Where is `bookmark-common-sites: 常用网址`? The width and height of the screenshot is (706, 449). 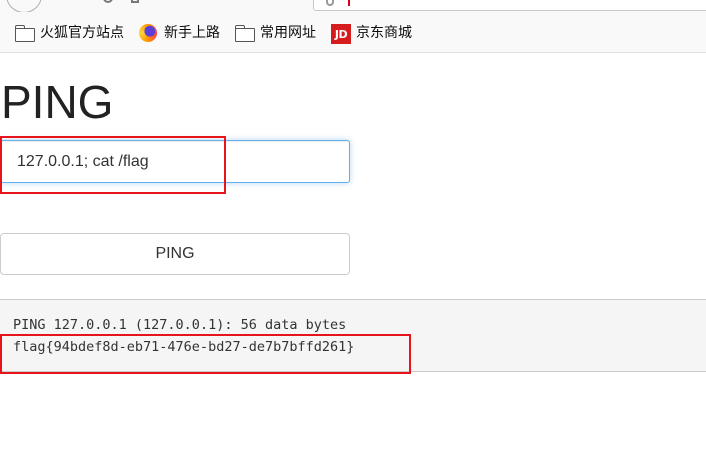
bookmark-common-sites: 常用网址 is located at coordinates (275, 32).